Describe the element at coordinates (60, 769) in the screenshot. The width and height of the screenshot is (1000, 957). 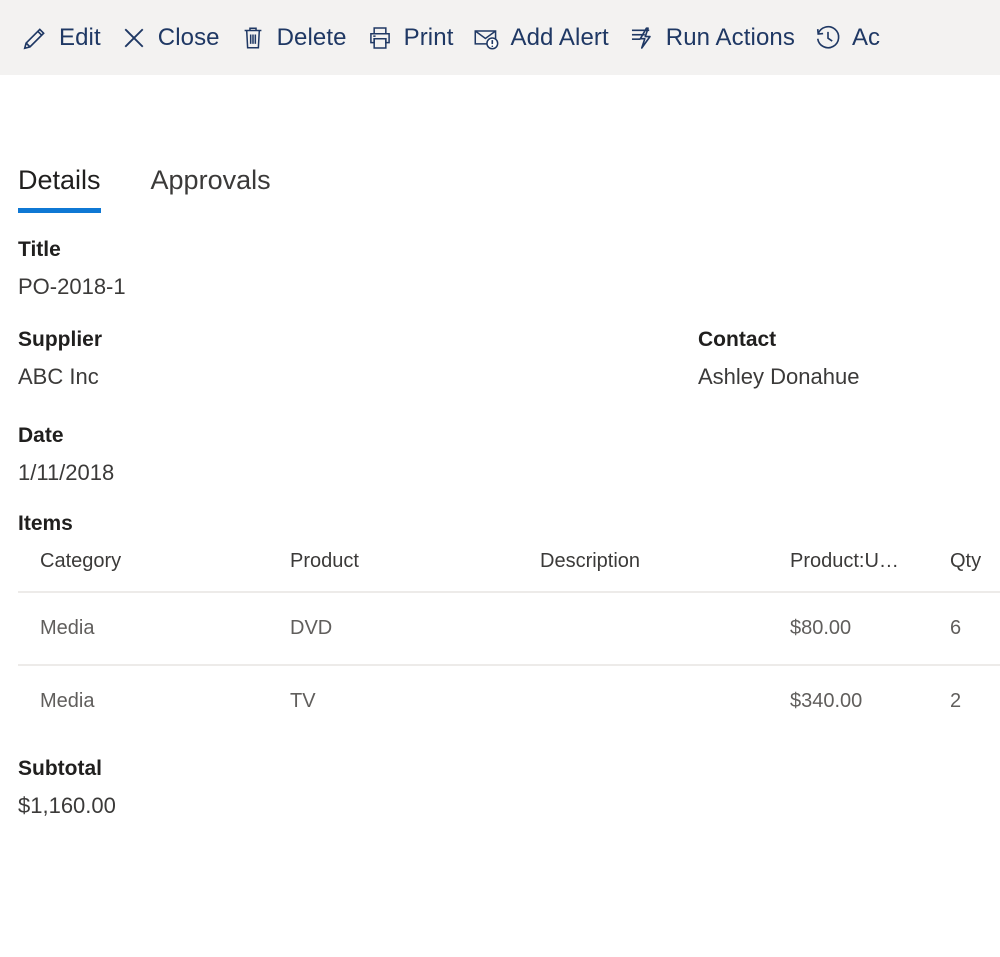
I see `subtotal-label: Subtotal` at that location.